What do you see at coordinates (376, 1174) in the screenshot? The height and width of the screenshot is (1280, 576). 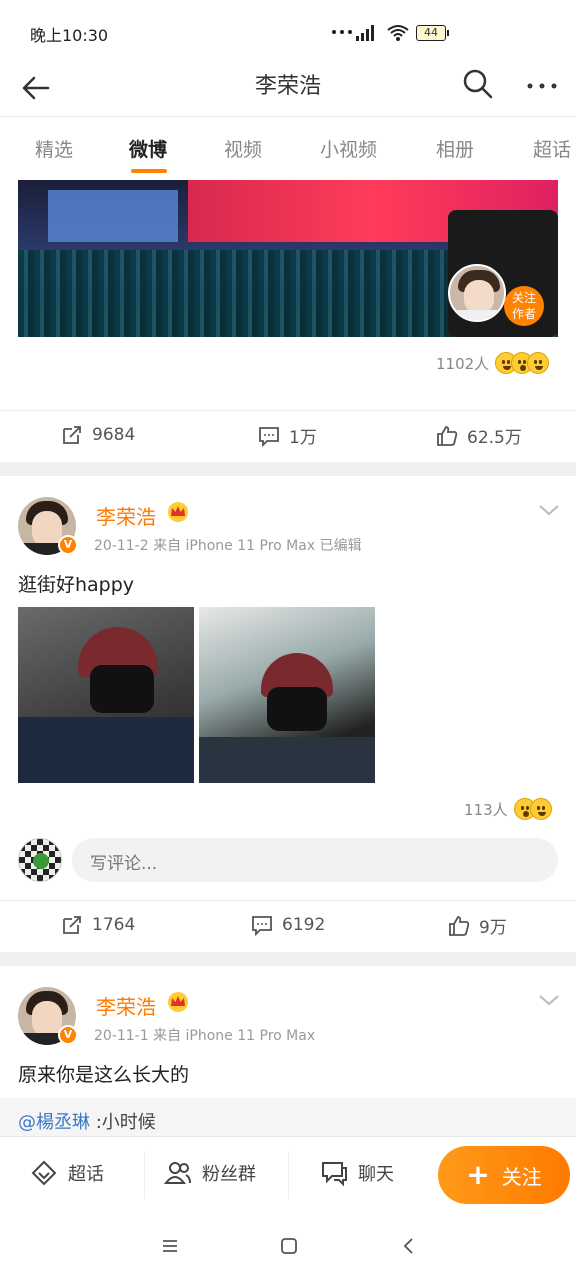 I see `chat-label: 聊天` at bounding box center [376, 1174].